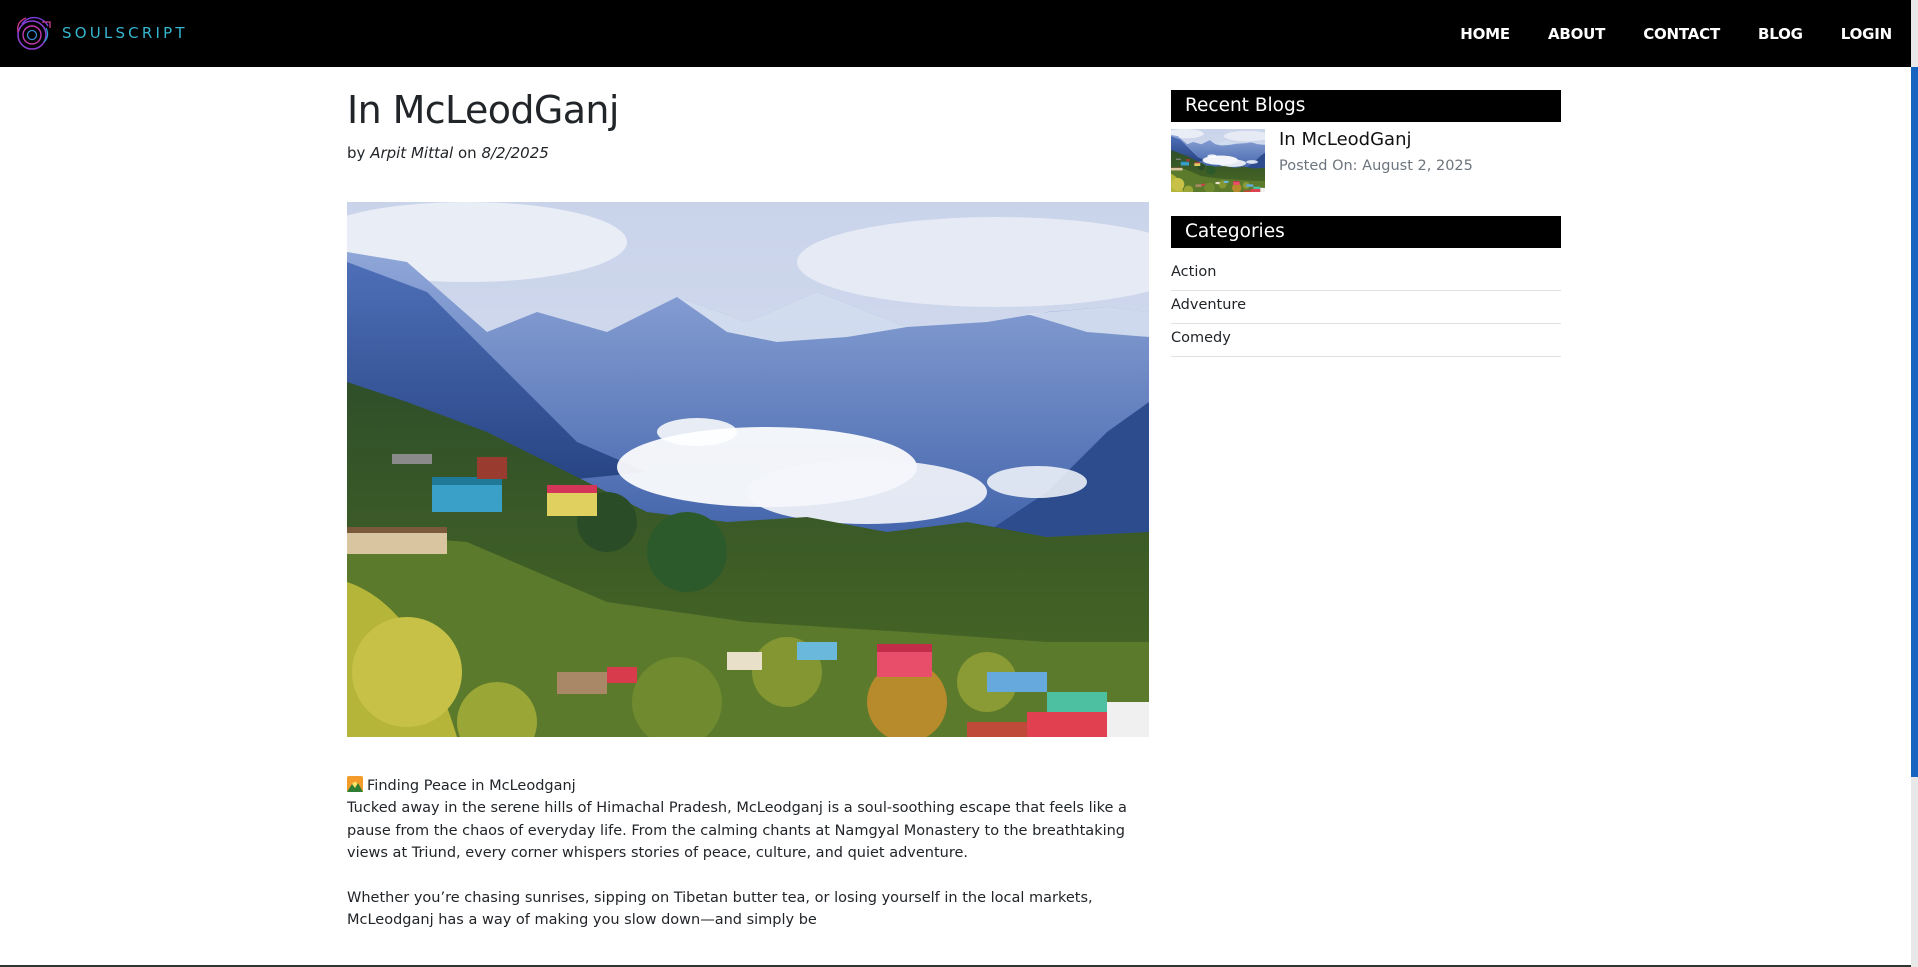 The width and height of the screenshot is (1918, 967). I want to click on nav-blog: BLOG, so click(1780, 34).